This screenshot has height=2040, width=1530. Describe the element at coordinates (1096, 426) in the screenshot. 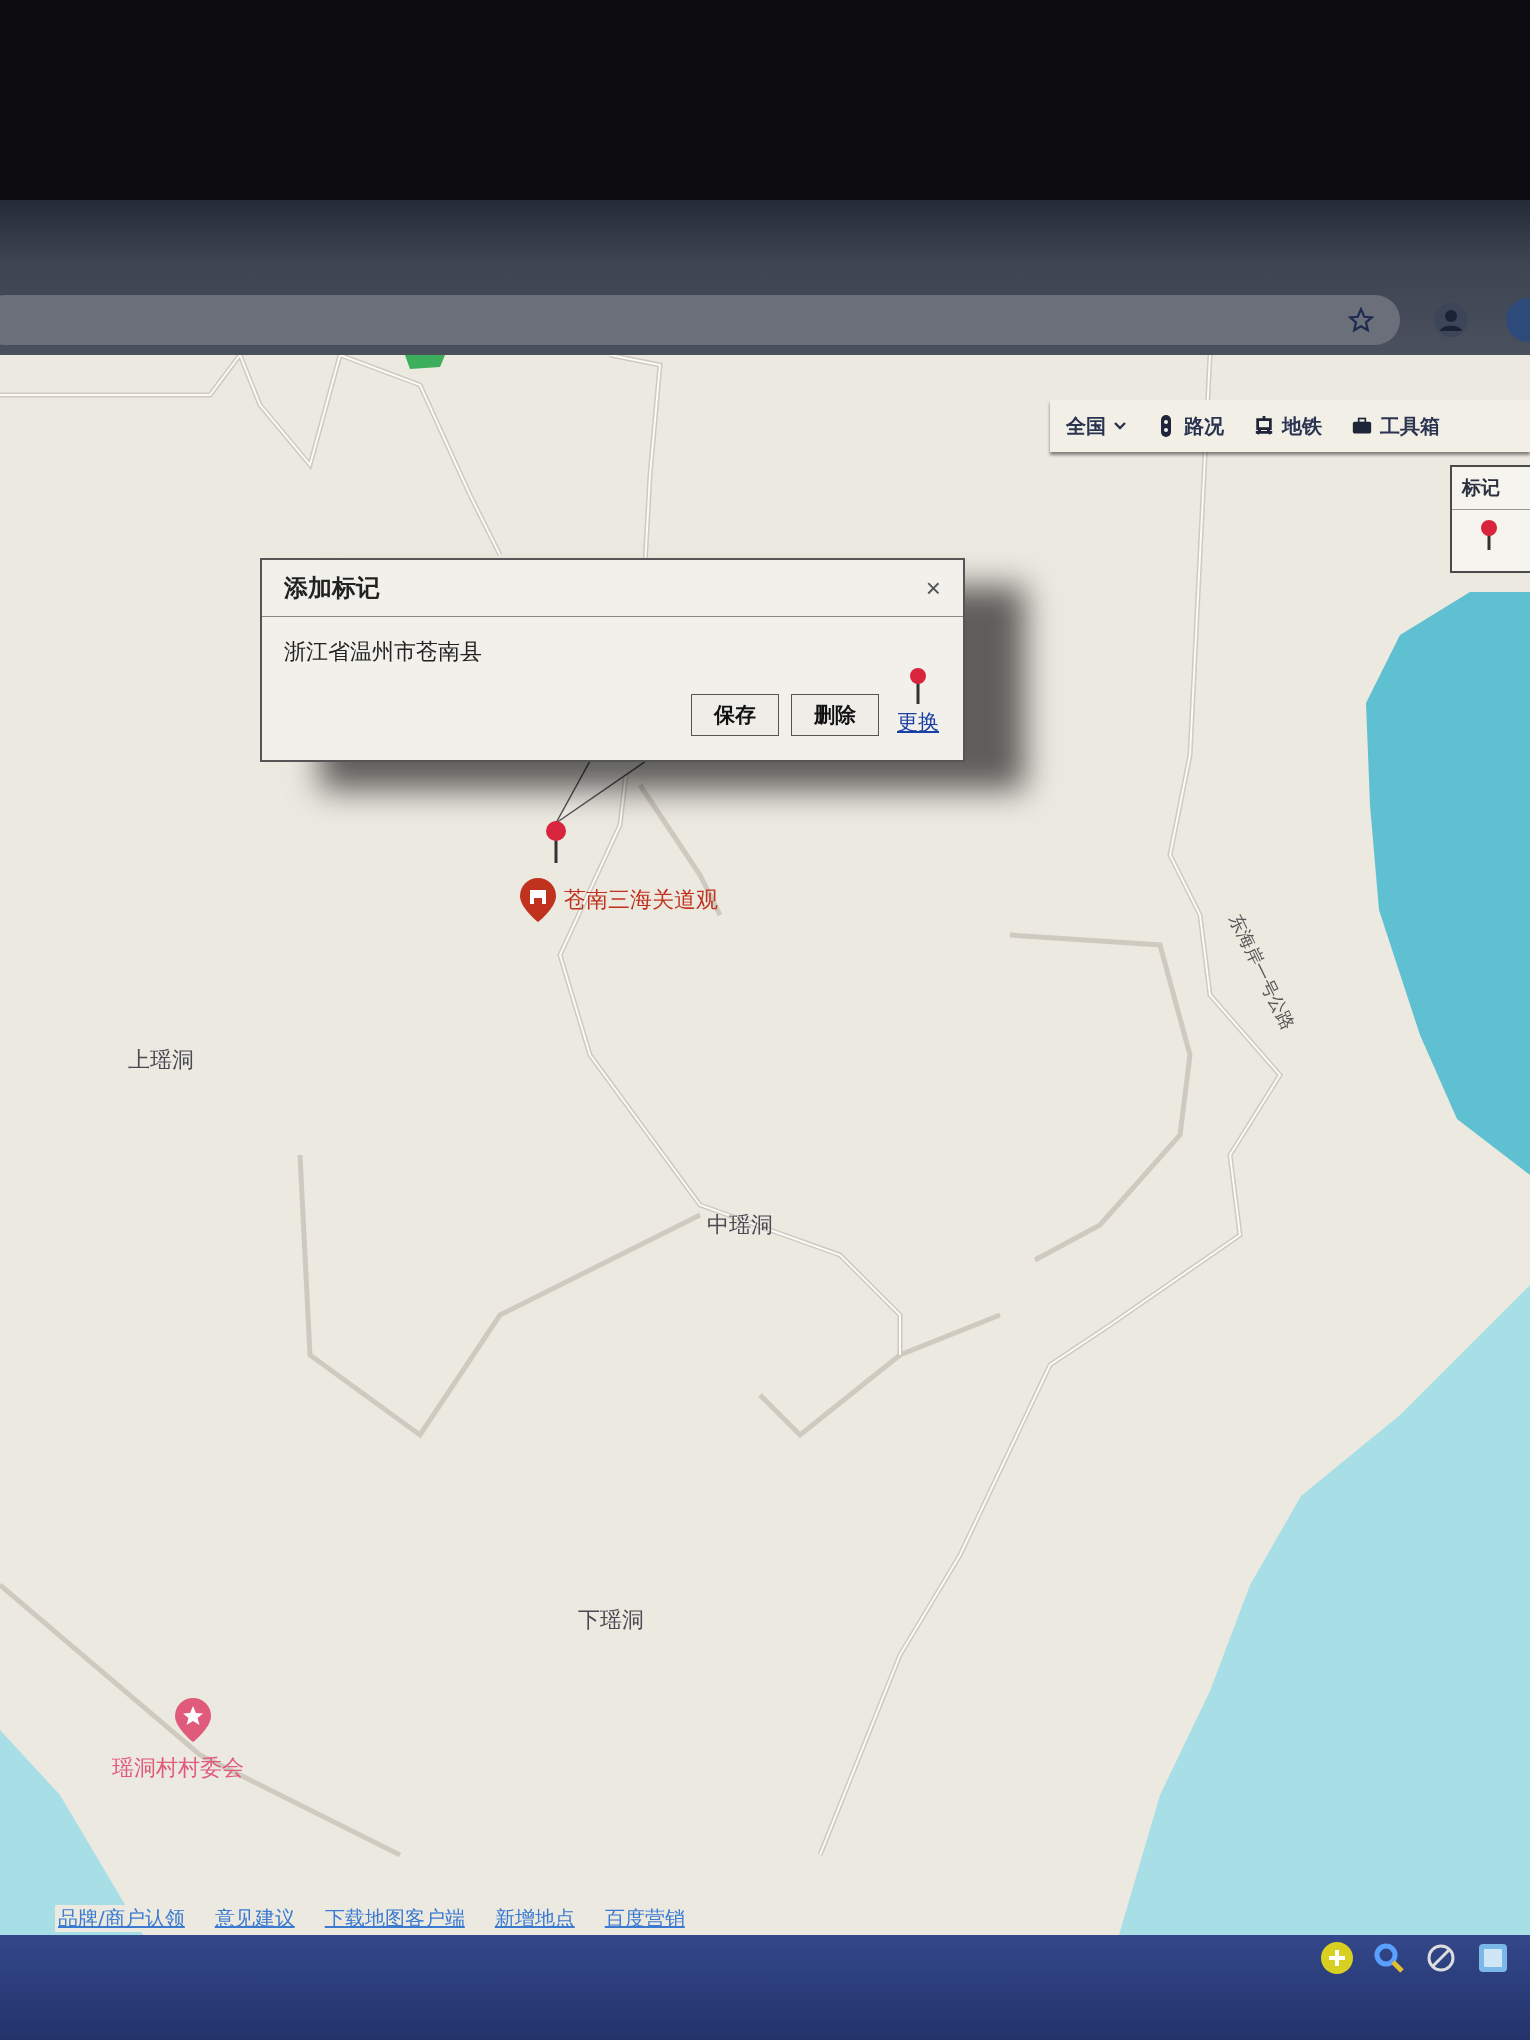

I see `toolbar-item: 全国` at that location.